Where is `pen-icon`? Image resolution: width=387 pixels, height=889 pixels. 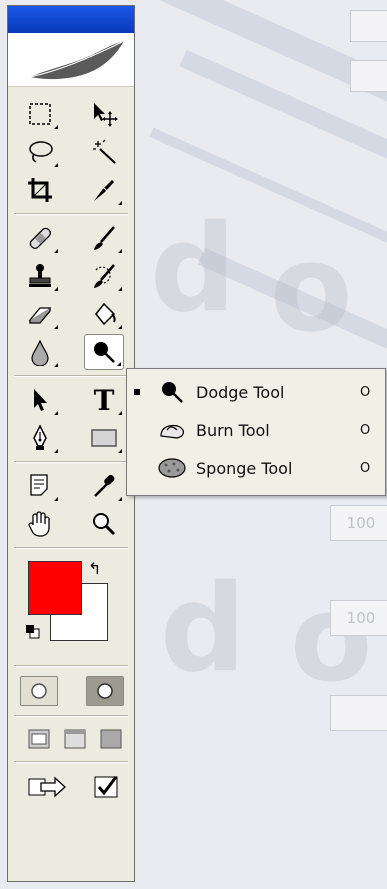 pen-icon is located at coordinates (40, 437).